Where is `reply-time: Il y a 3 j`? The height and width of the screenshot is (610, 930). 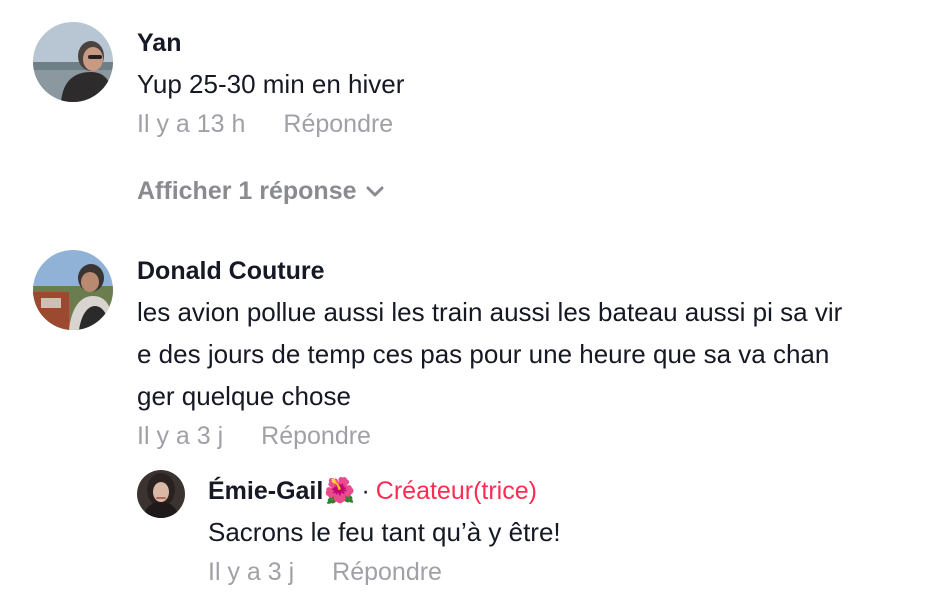
reply-time: Il y a 3 j is located at coordinates (251, 572).